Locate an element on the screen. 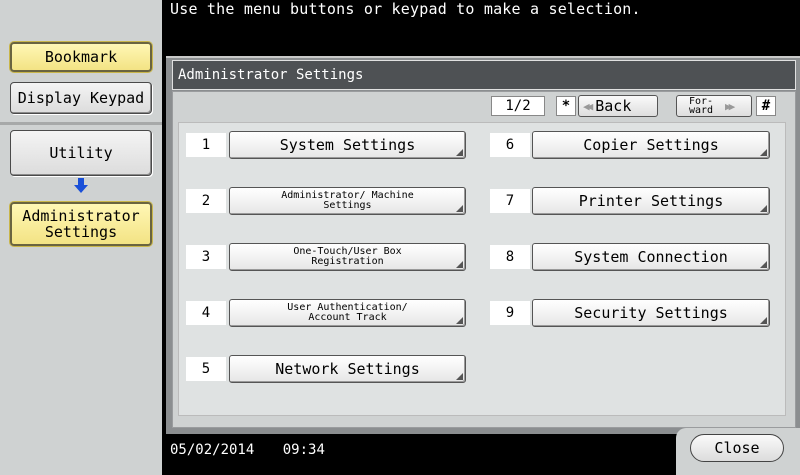 The width and height of the screenshot is (800, 475). menu-number: 2 is located at coordinates (206, 201).